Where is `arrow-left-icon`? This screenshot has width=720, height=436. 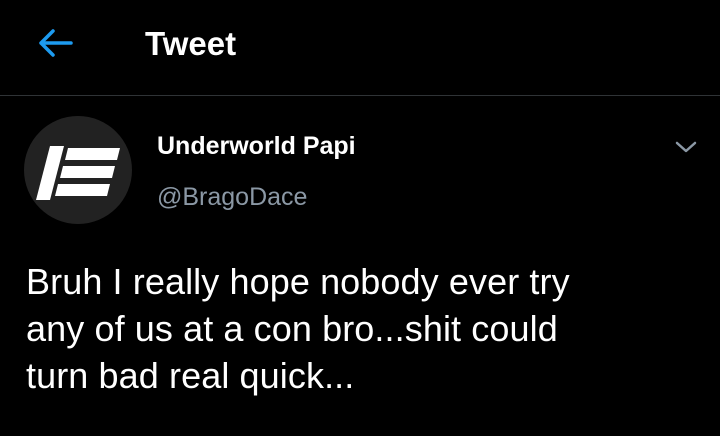
arrow-left-icon is located at coordinates (56, 43).